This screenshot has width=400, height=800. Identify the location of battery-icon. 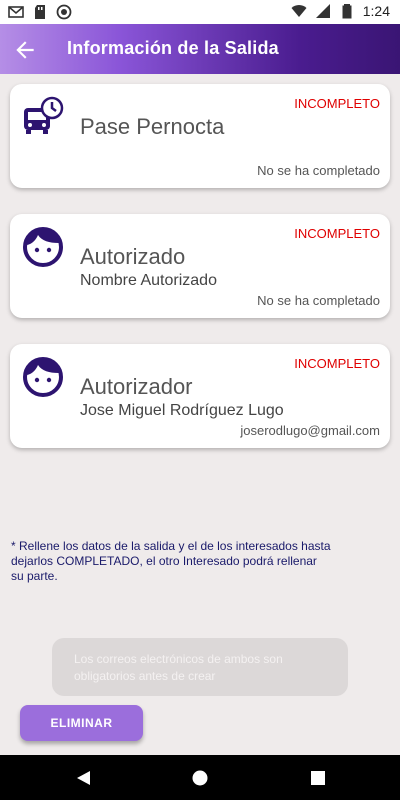
(347, 11).